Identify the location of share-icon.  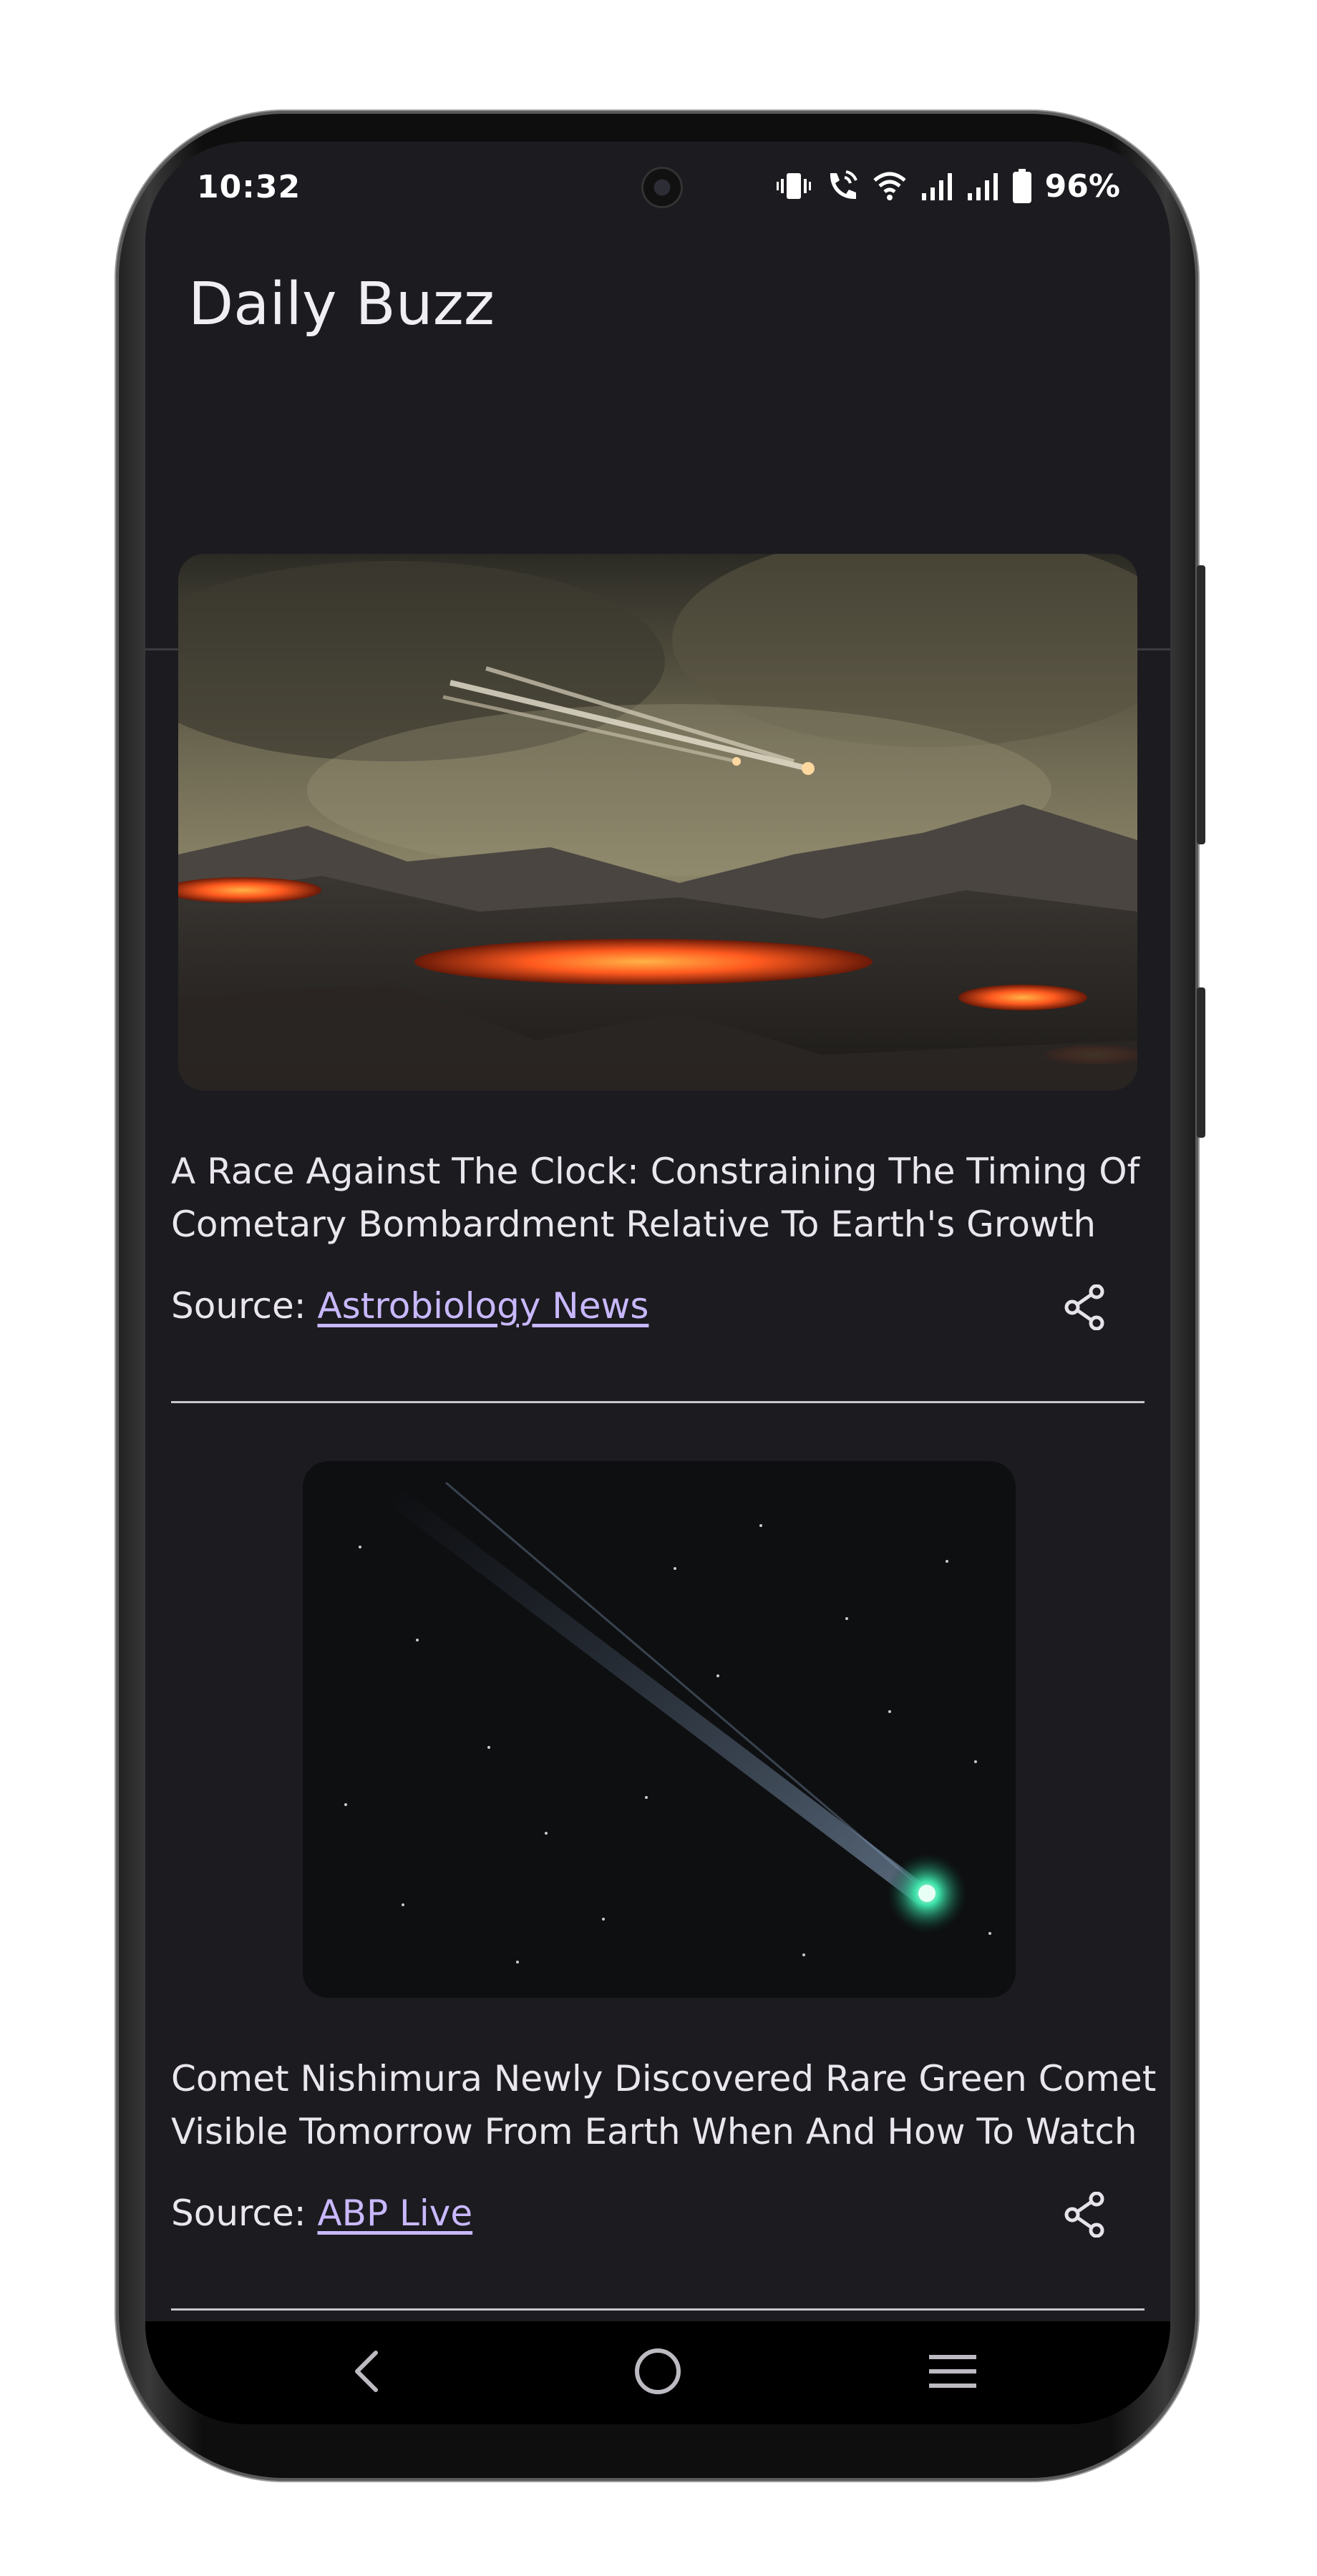
(1085, 2215).